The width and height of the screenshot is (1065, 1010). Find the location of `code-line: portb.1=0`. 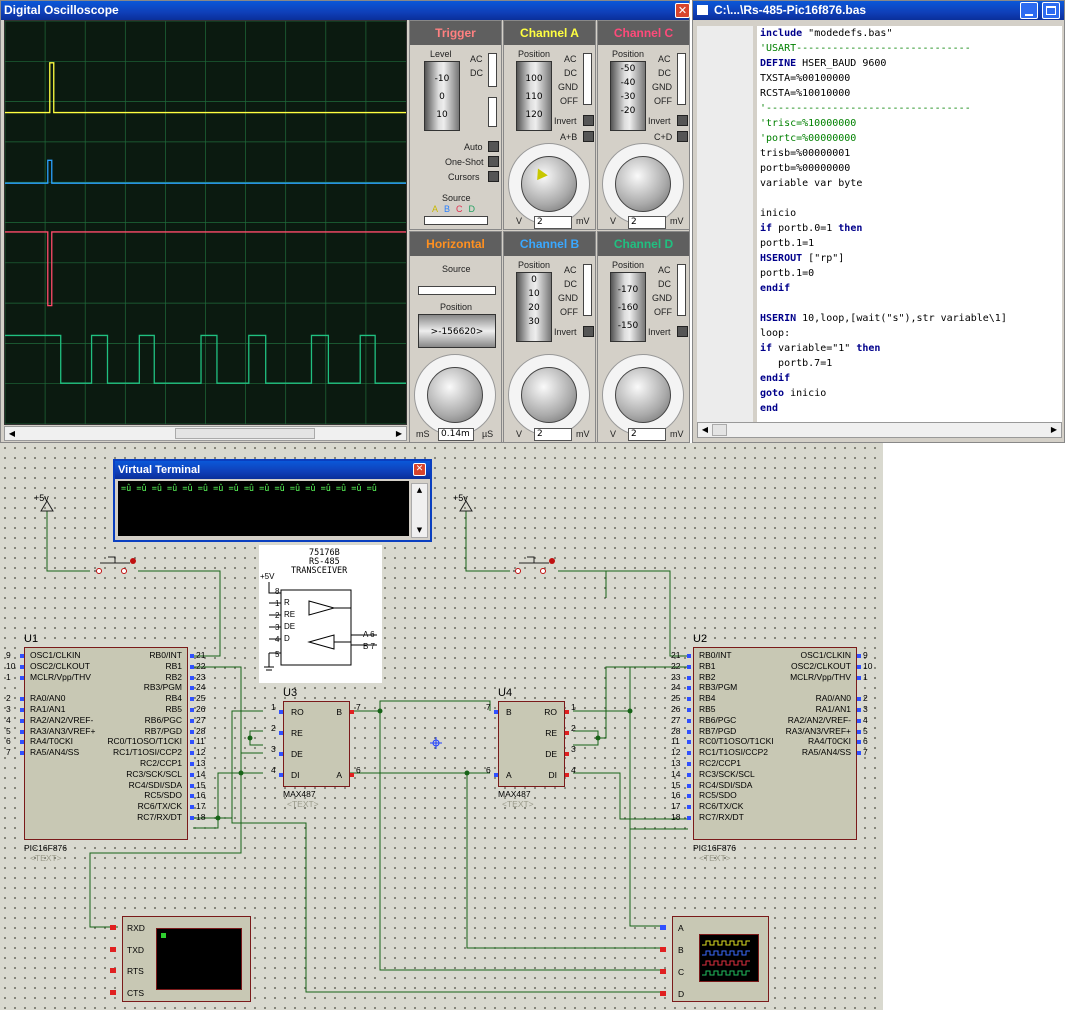

code-line: portb.1=0 is located at coordinates (911, 273).